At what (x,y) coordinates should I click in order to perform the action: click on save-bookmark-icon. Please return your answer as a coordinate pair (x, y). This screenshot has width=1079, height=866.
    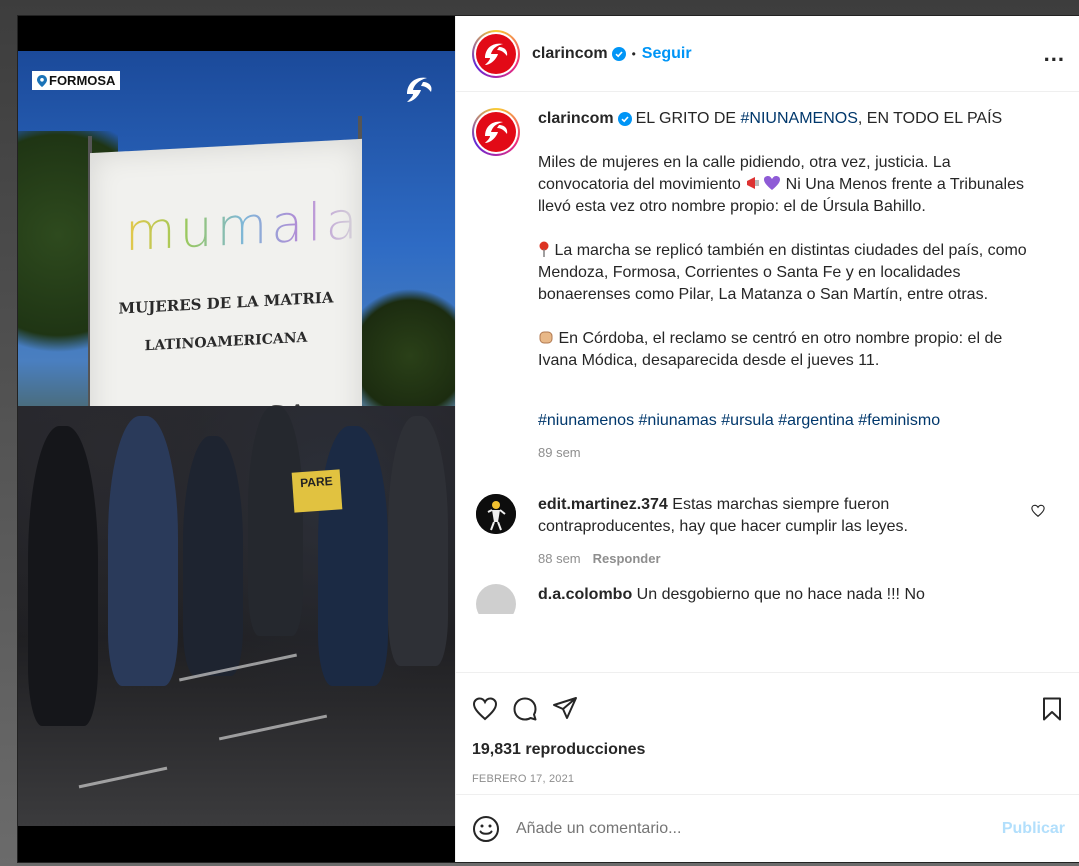
    Looking at the image, I should click on (1052, 709).